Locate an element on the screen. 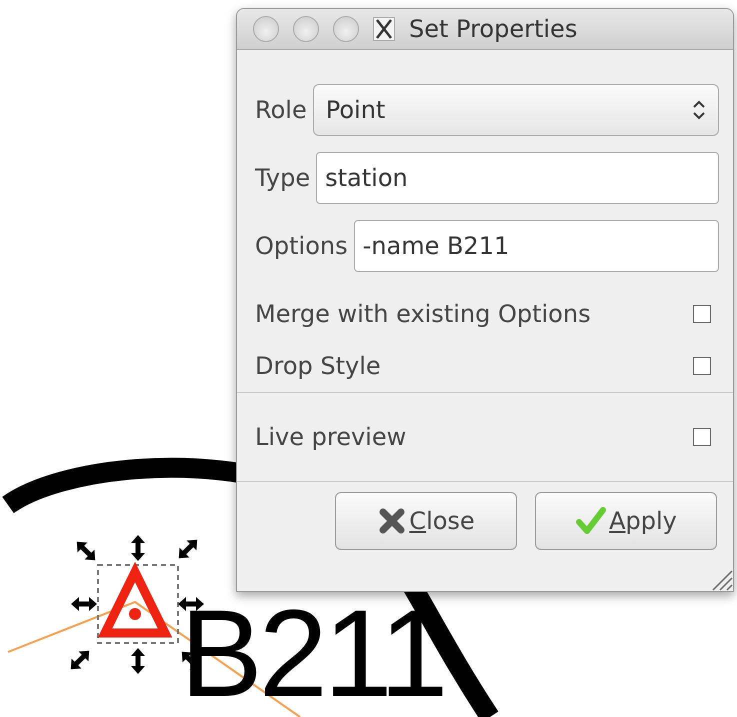  close-icon is located at coordinates (392, 521).